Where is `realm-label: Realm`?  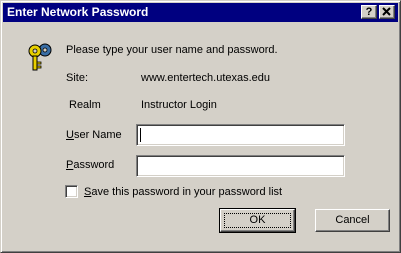
realm-label: Realm is located at coordinates (85, 105).